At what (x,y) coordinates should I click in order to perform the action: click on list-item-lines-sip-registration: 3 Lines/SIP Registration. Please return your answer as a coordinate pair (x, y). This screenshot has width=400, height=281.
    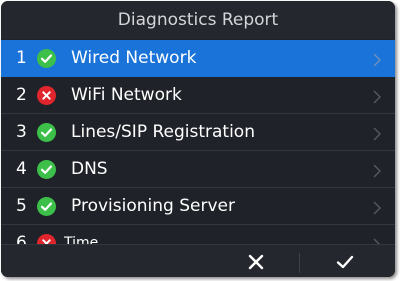
    Looking at the image, I should click on (198, 132).